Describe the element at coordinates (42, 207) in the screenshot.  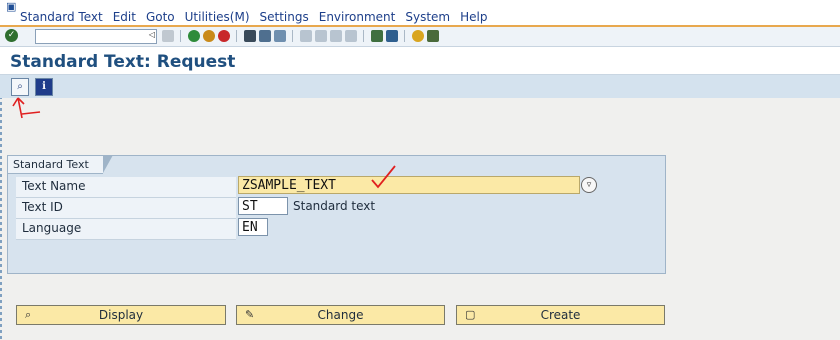
I see `text-id-label: Text ID` at that location.